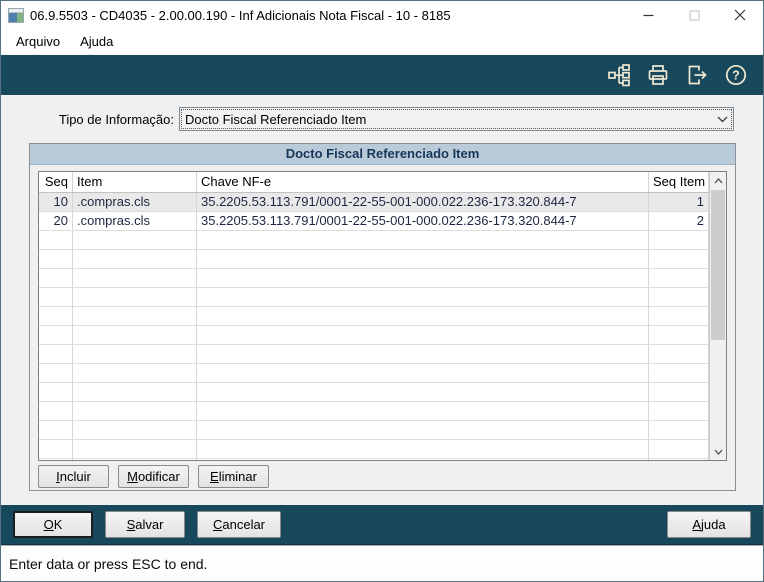 Image resolution: width=764 pixels, height=582 pixels. Describe the element at coordinates (619, 75) in the screenshot. I see `program-tree-button` at that location.